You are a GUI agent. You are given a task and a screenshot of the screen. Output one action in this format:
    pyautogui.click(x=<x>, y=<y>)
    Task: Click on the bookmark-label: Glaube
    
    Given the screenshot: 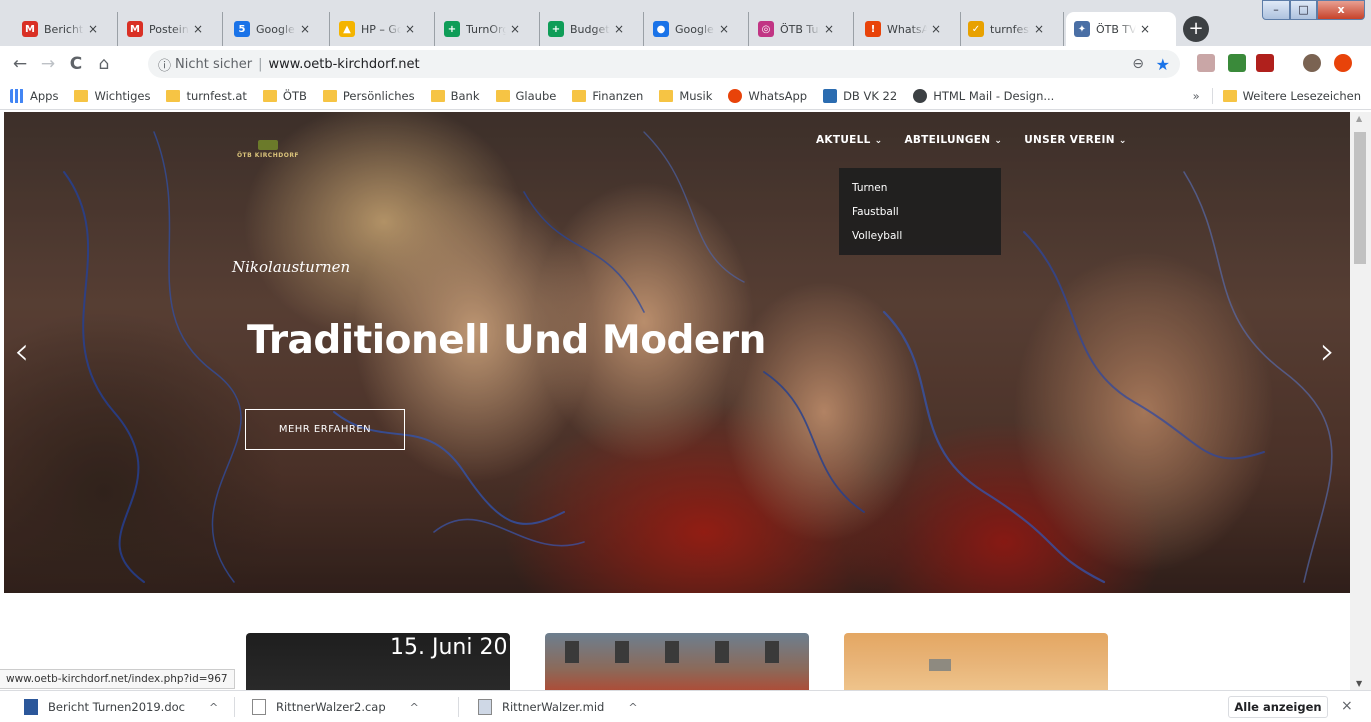 What is the action you would take?
    pyautogui.click(x=536, y=95)
    